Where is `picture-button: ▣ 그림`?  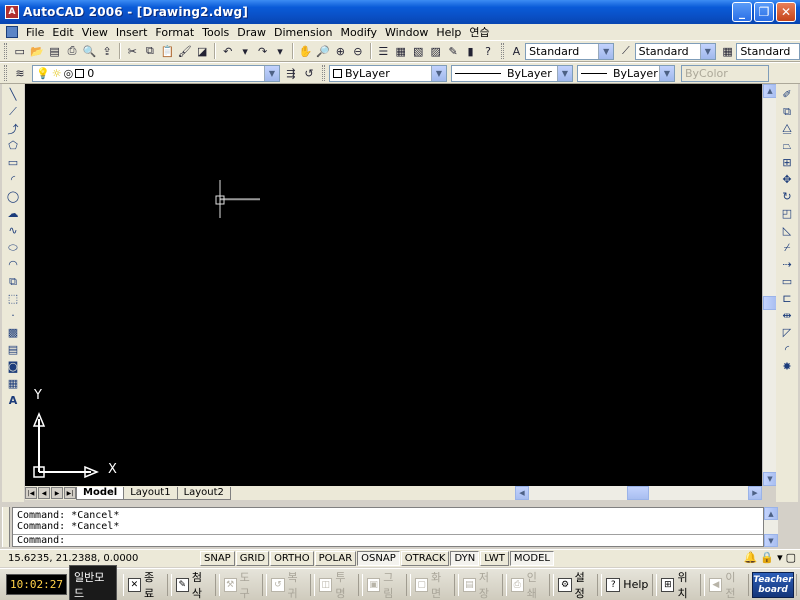
picture-button: ▣ 그림 is located at coordinates (384, 585).